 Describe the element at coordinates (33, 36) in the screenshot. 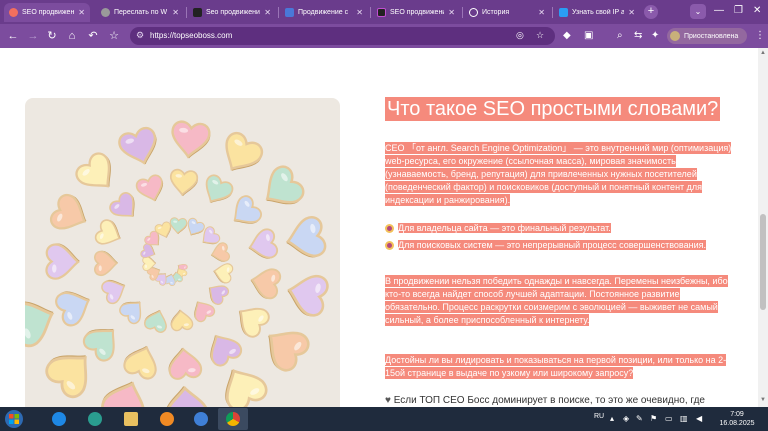

I see `forward-button: →` at that location.